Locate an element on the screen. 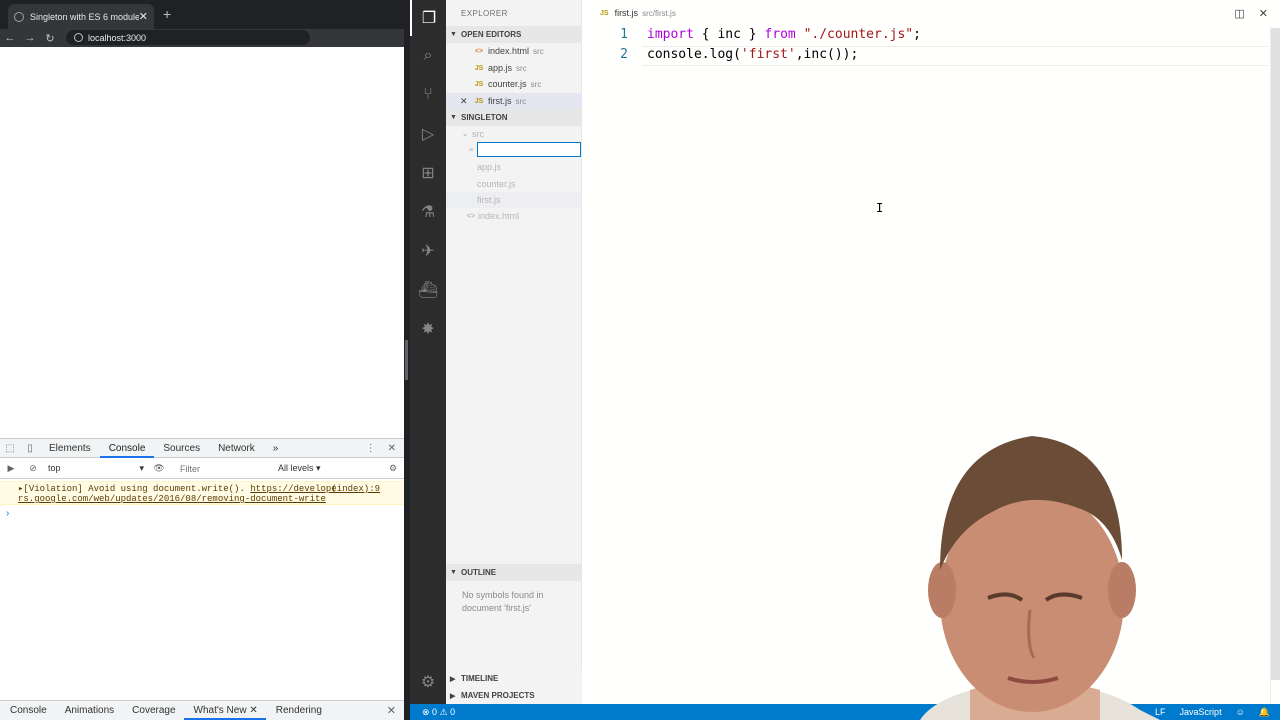 The width and height of the screenshot is (1280, 720). outline-header: ▼ OUTLINE is located at coordinates (514, 572).